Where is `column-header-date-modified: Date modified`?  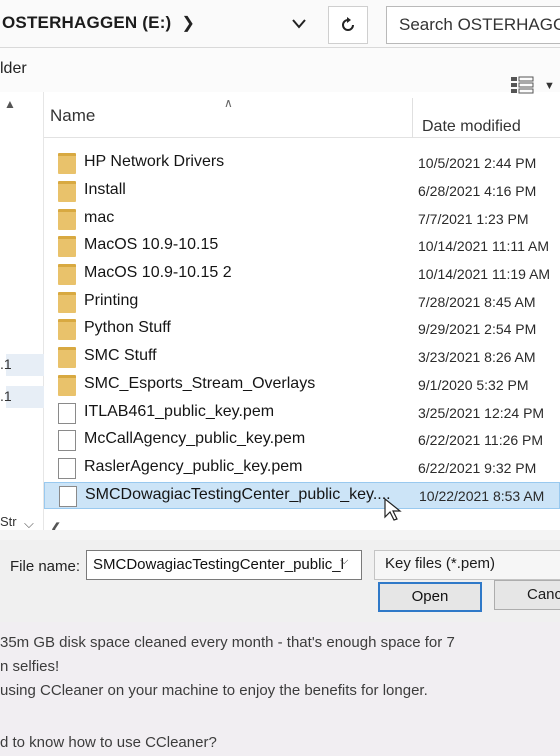 column-header-date-modified: Date modified is located at coordinates (471, 127).